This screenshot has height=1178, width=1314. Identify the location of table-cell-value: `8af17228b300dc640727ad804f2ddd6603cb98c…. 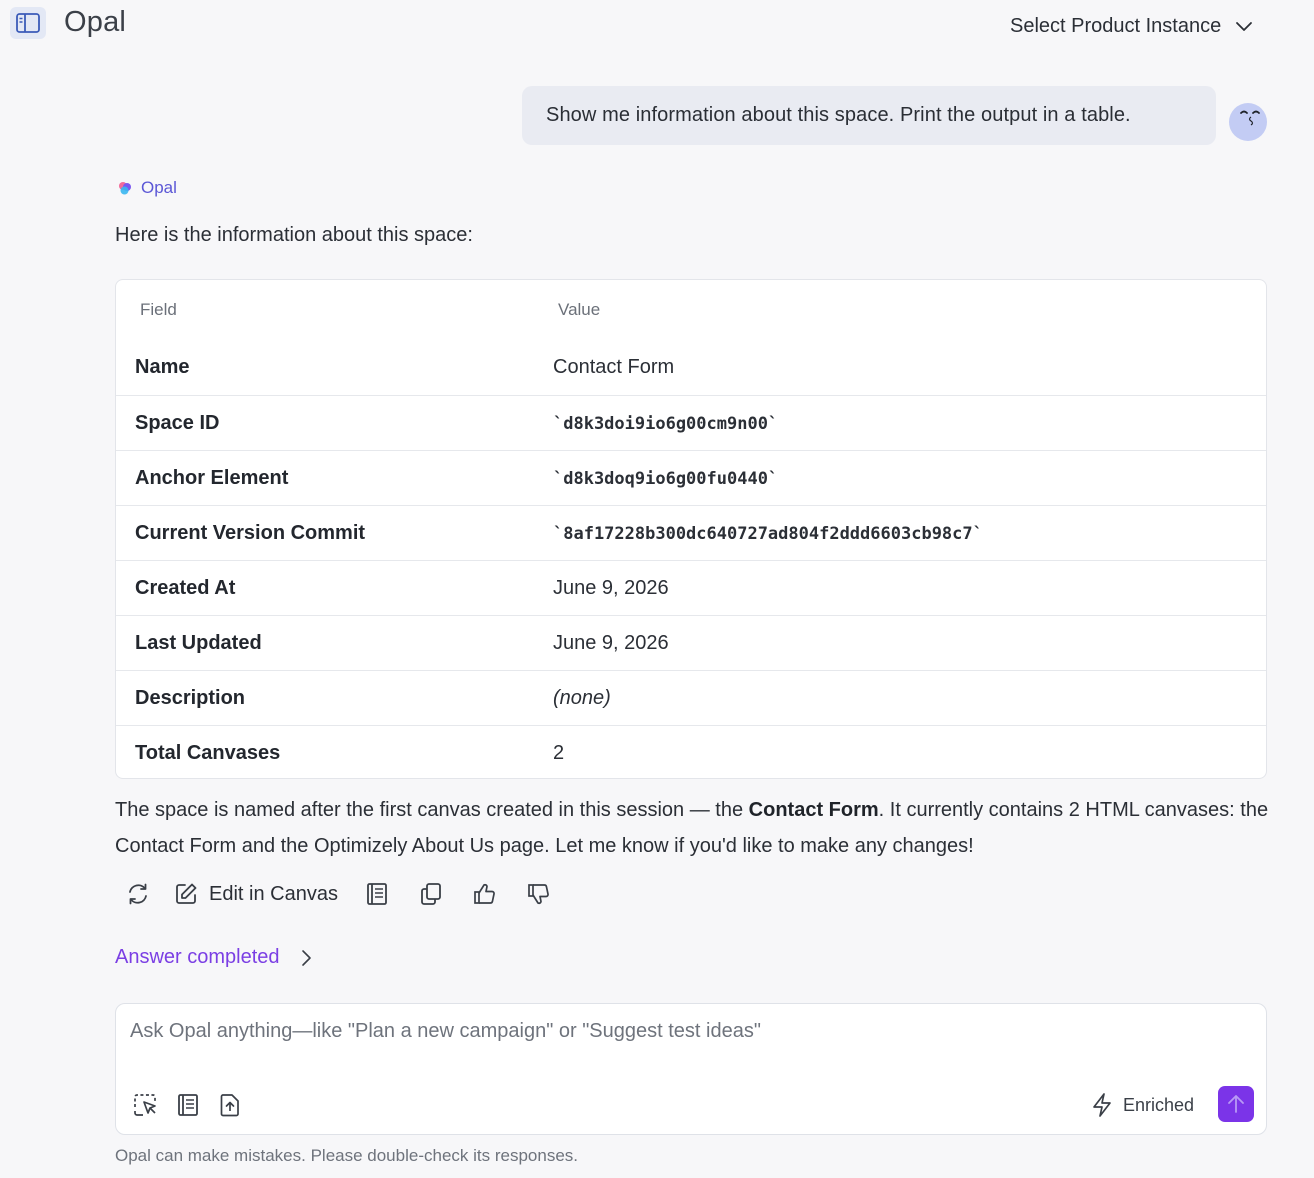
(768, 533).